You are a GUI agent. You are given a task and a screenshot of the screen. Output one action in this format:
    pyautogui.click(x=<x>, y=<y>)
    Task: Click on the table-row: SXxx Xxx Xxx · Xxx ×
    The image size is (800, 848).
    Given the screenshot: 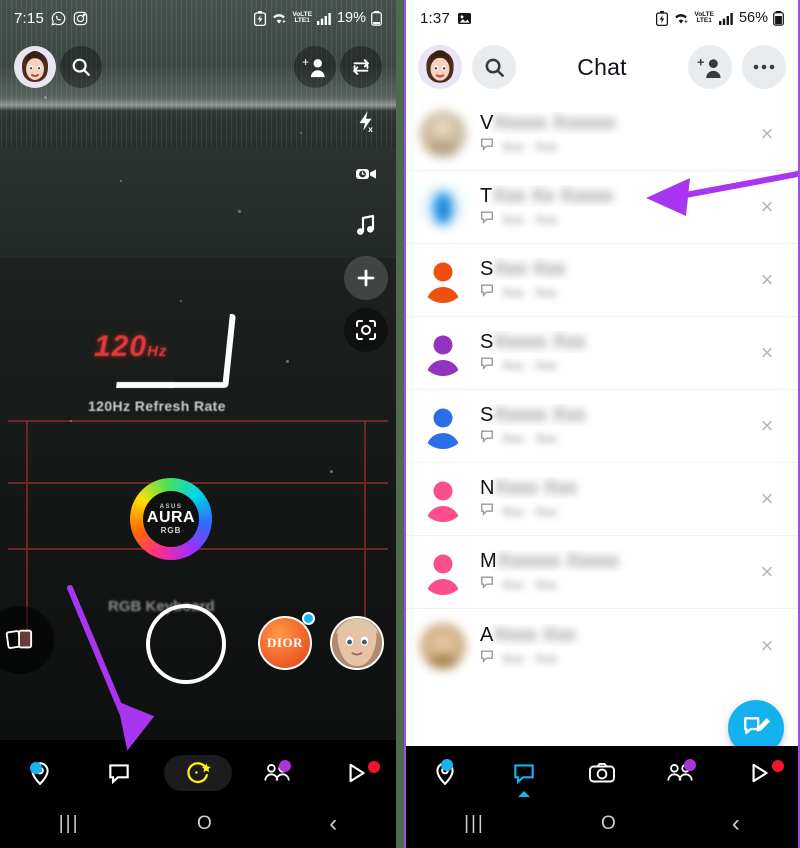 What is the action you would take?
    pyautogui.click(x=602, y=280)
    